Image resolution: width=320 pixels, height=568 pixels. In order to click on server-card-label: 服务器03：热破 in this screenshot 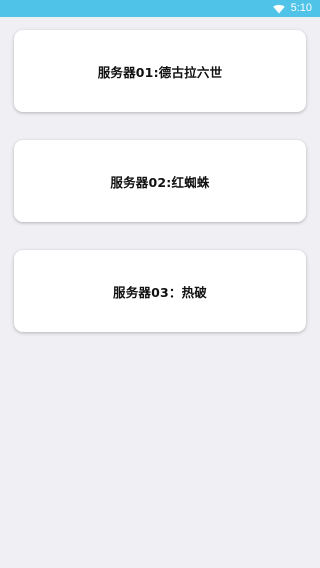, I will do `click(160, 292)`.